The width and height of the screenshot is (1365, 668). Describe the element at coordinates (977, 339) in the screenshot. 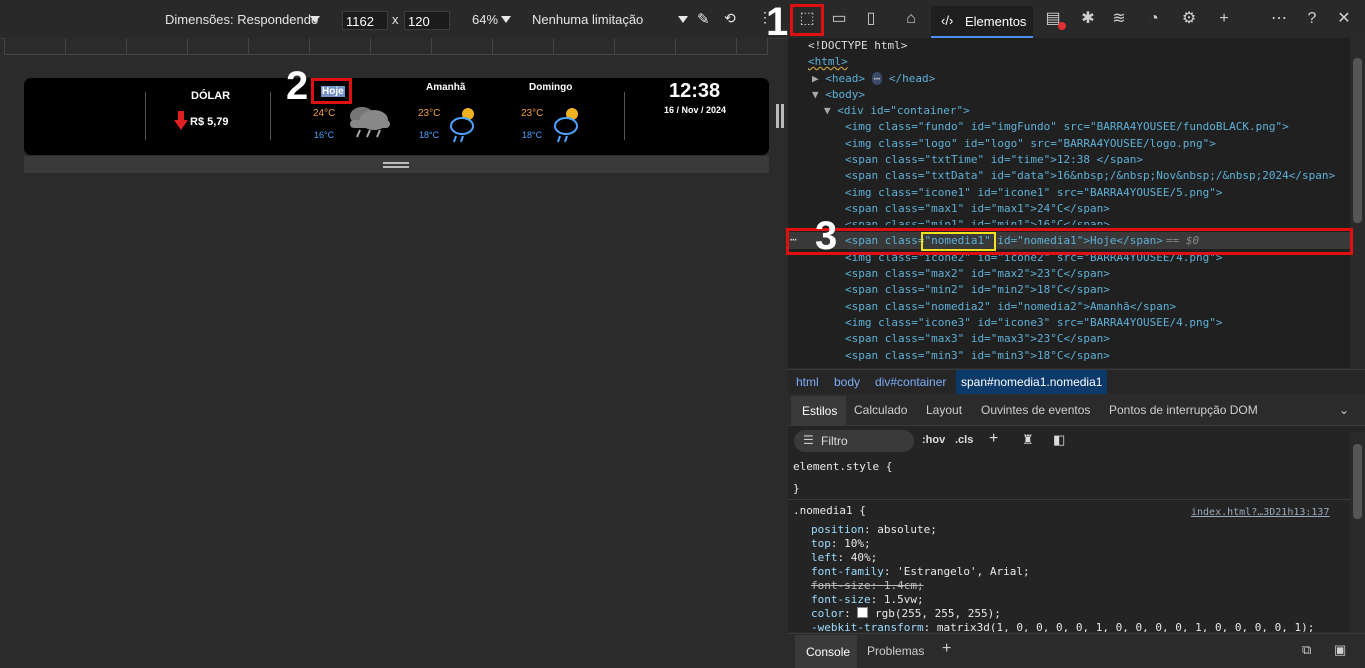

I see `dom-line: <span class="max3" id="max3">23°C</span>` at that location.